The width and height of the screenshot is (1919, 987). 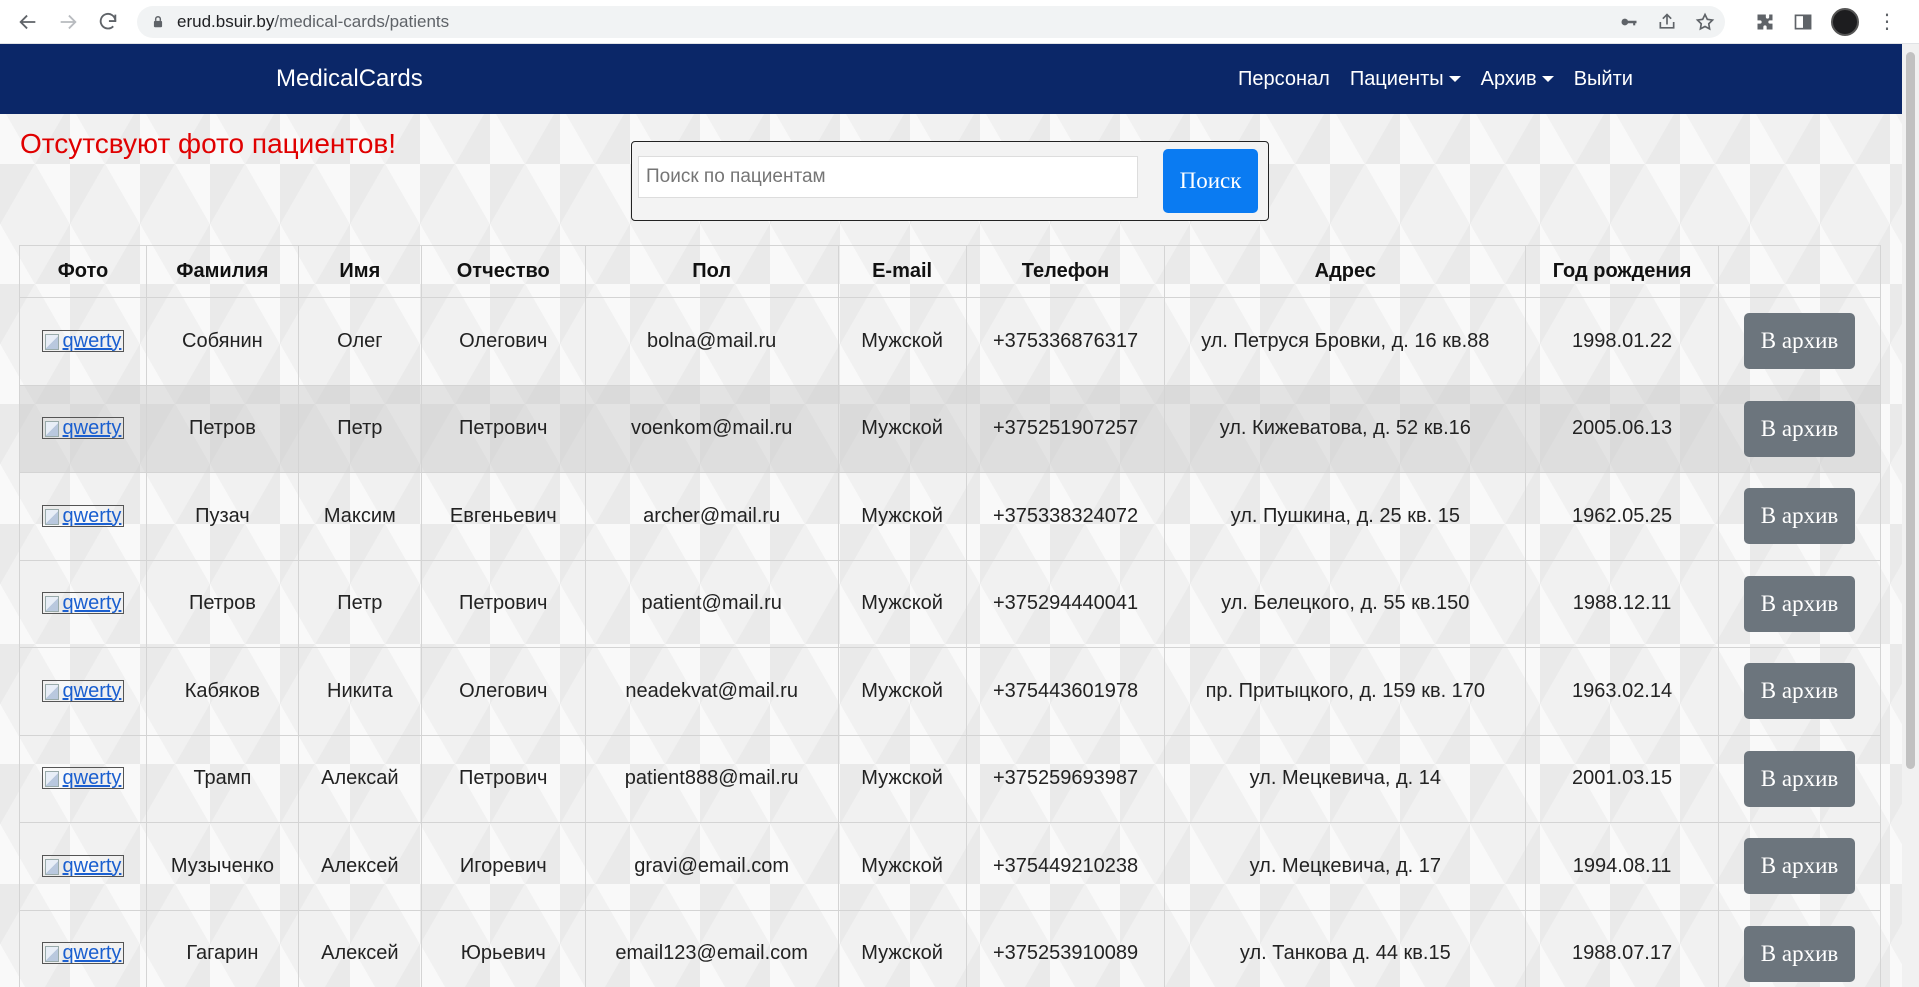 I want to click on profile-avatar, so click(x=1845, y=22).